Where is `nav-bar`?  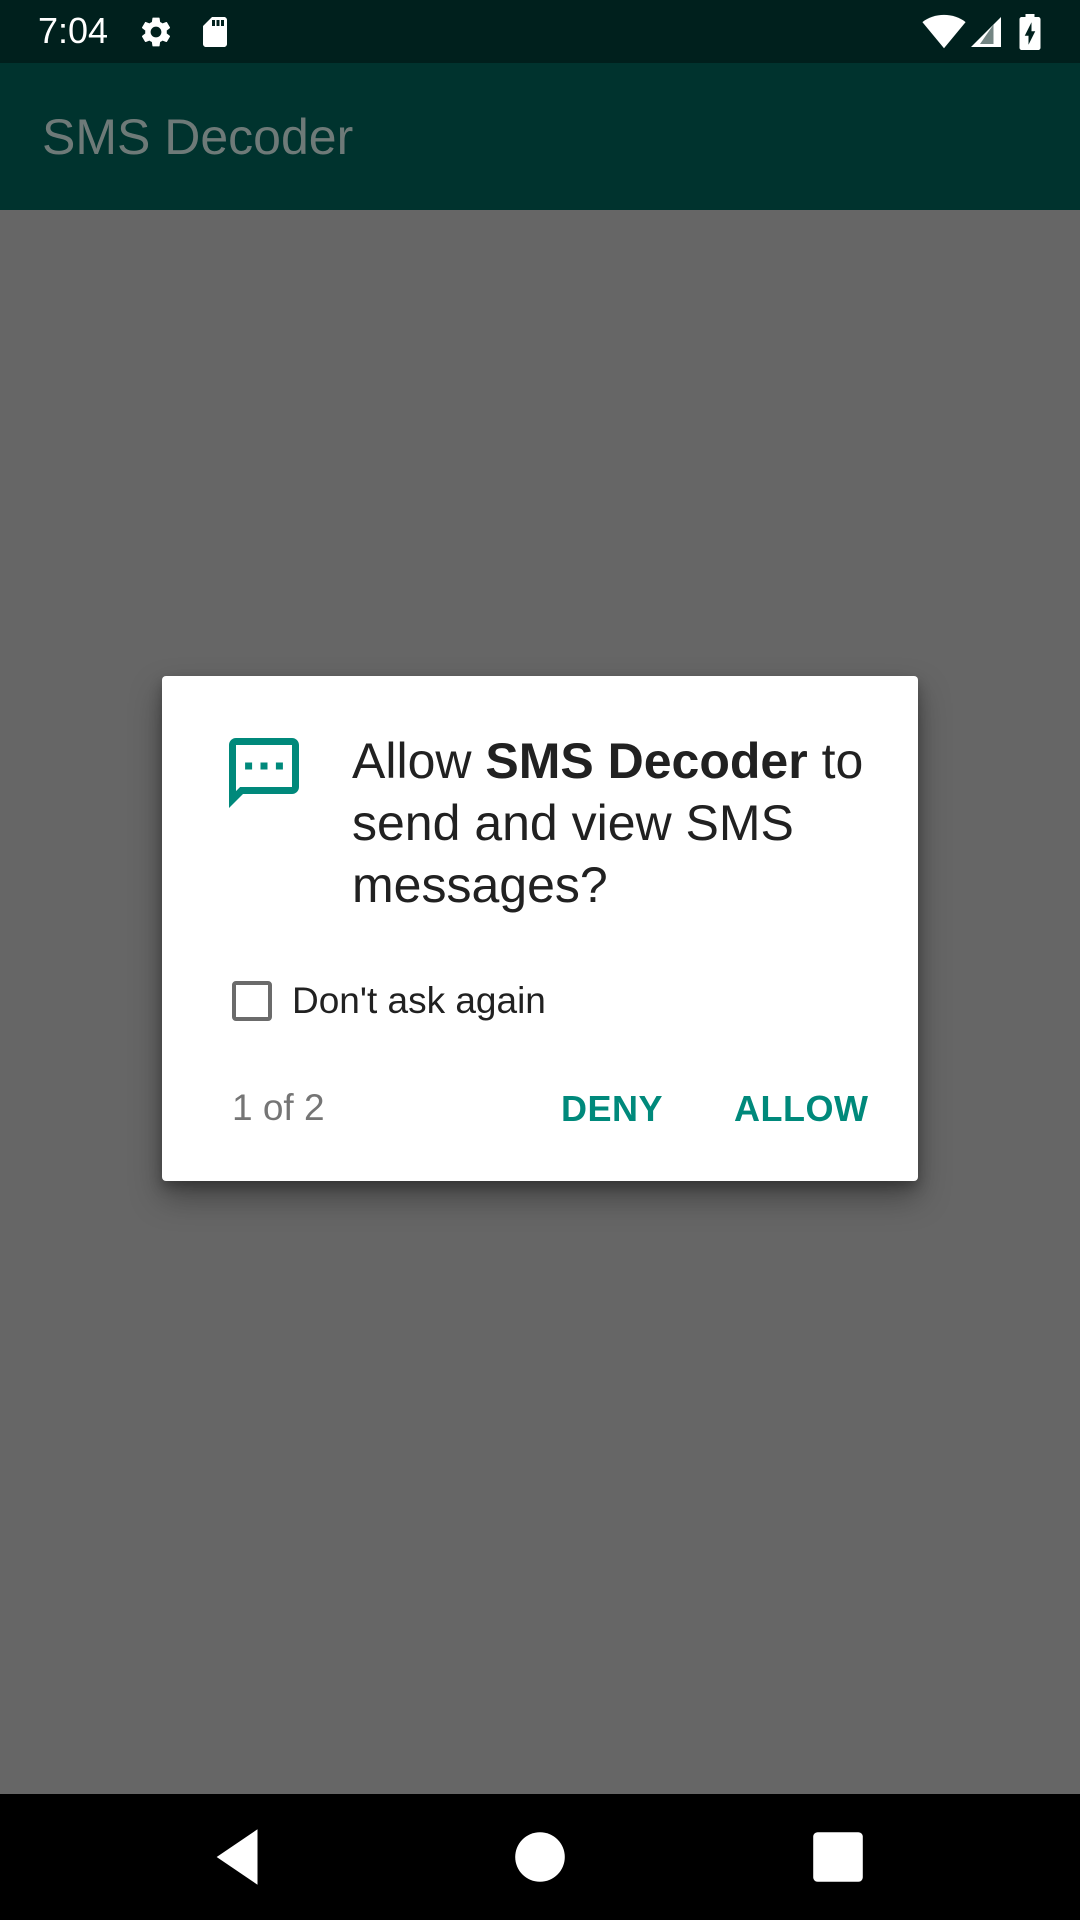 nav-bar is located at coordinates (540, 1857).